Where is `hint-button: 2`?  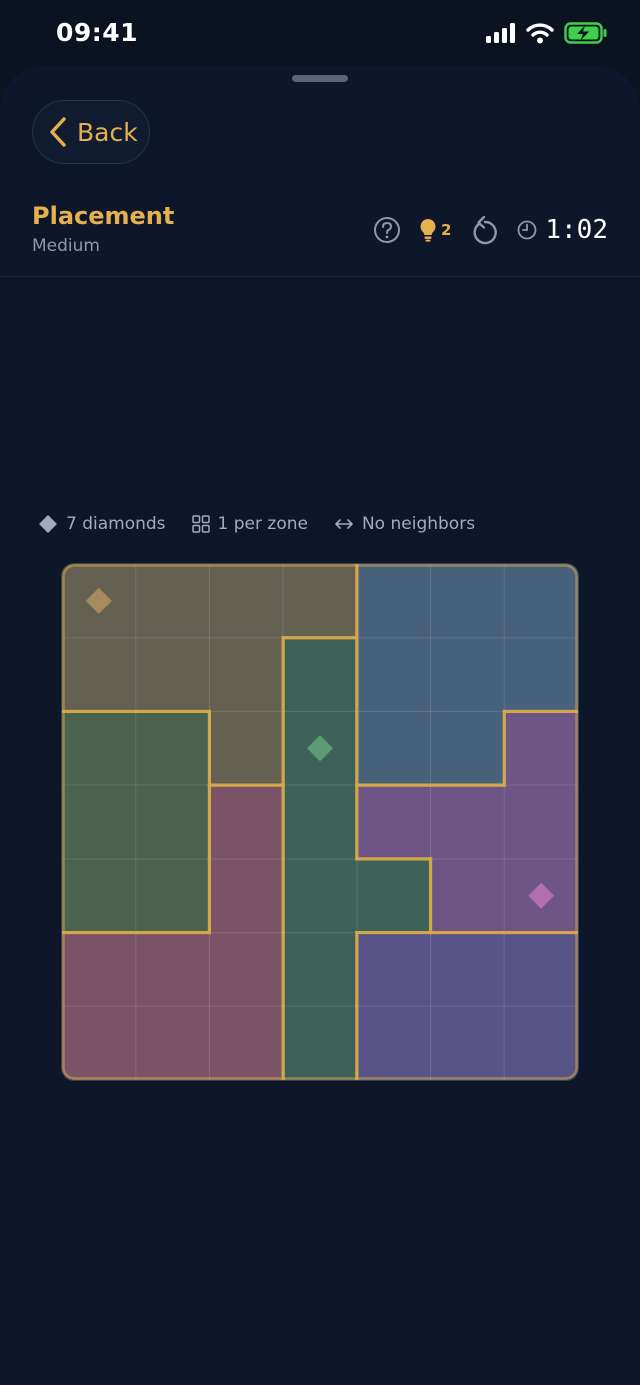
hint-button: 2 is located at coordinates (435, 230).